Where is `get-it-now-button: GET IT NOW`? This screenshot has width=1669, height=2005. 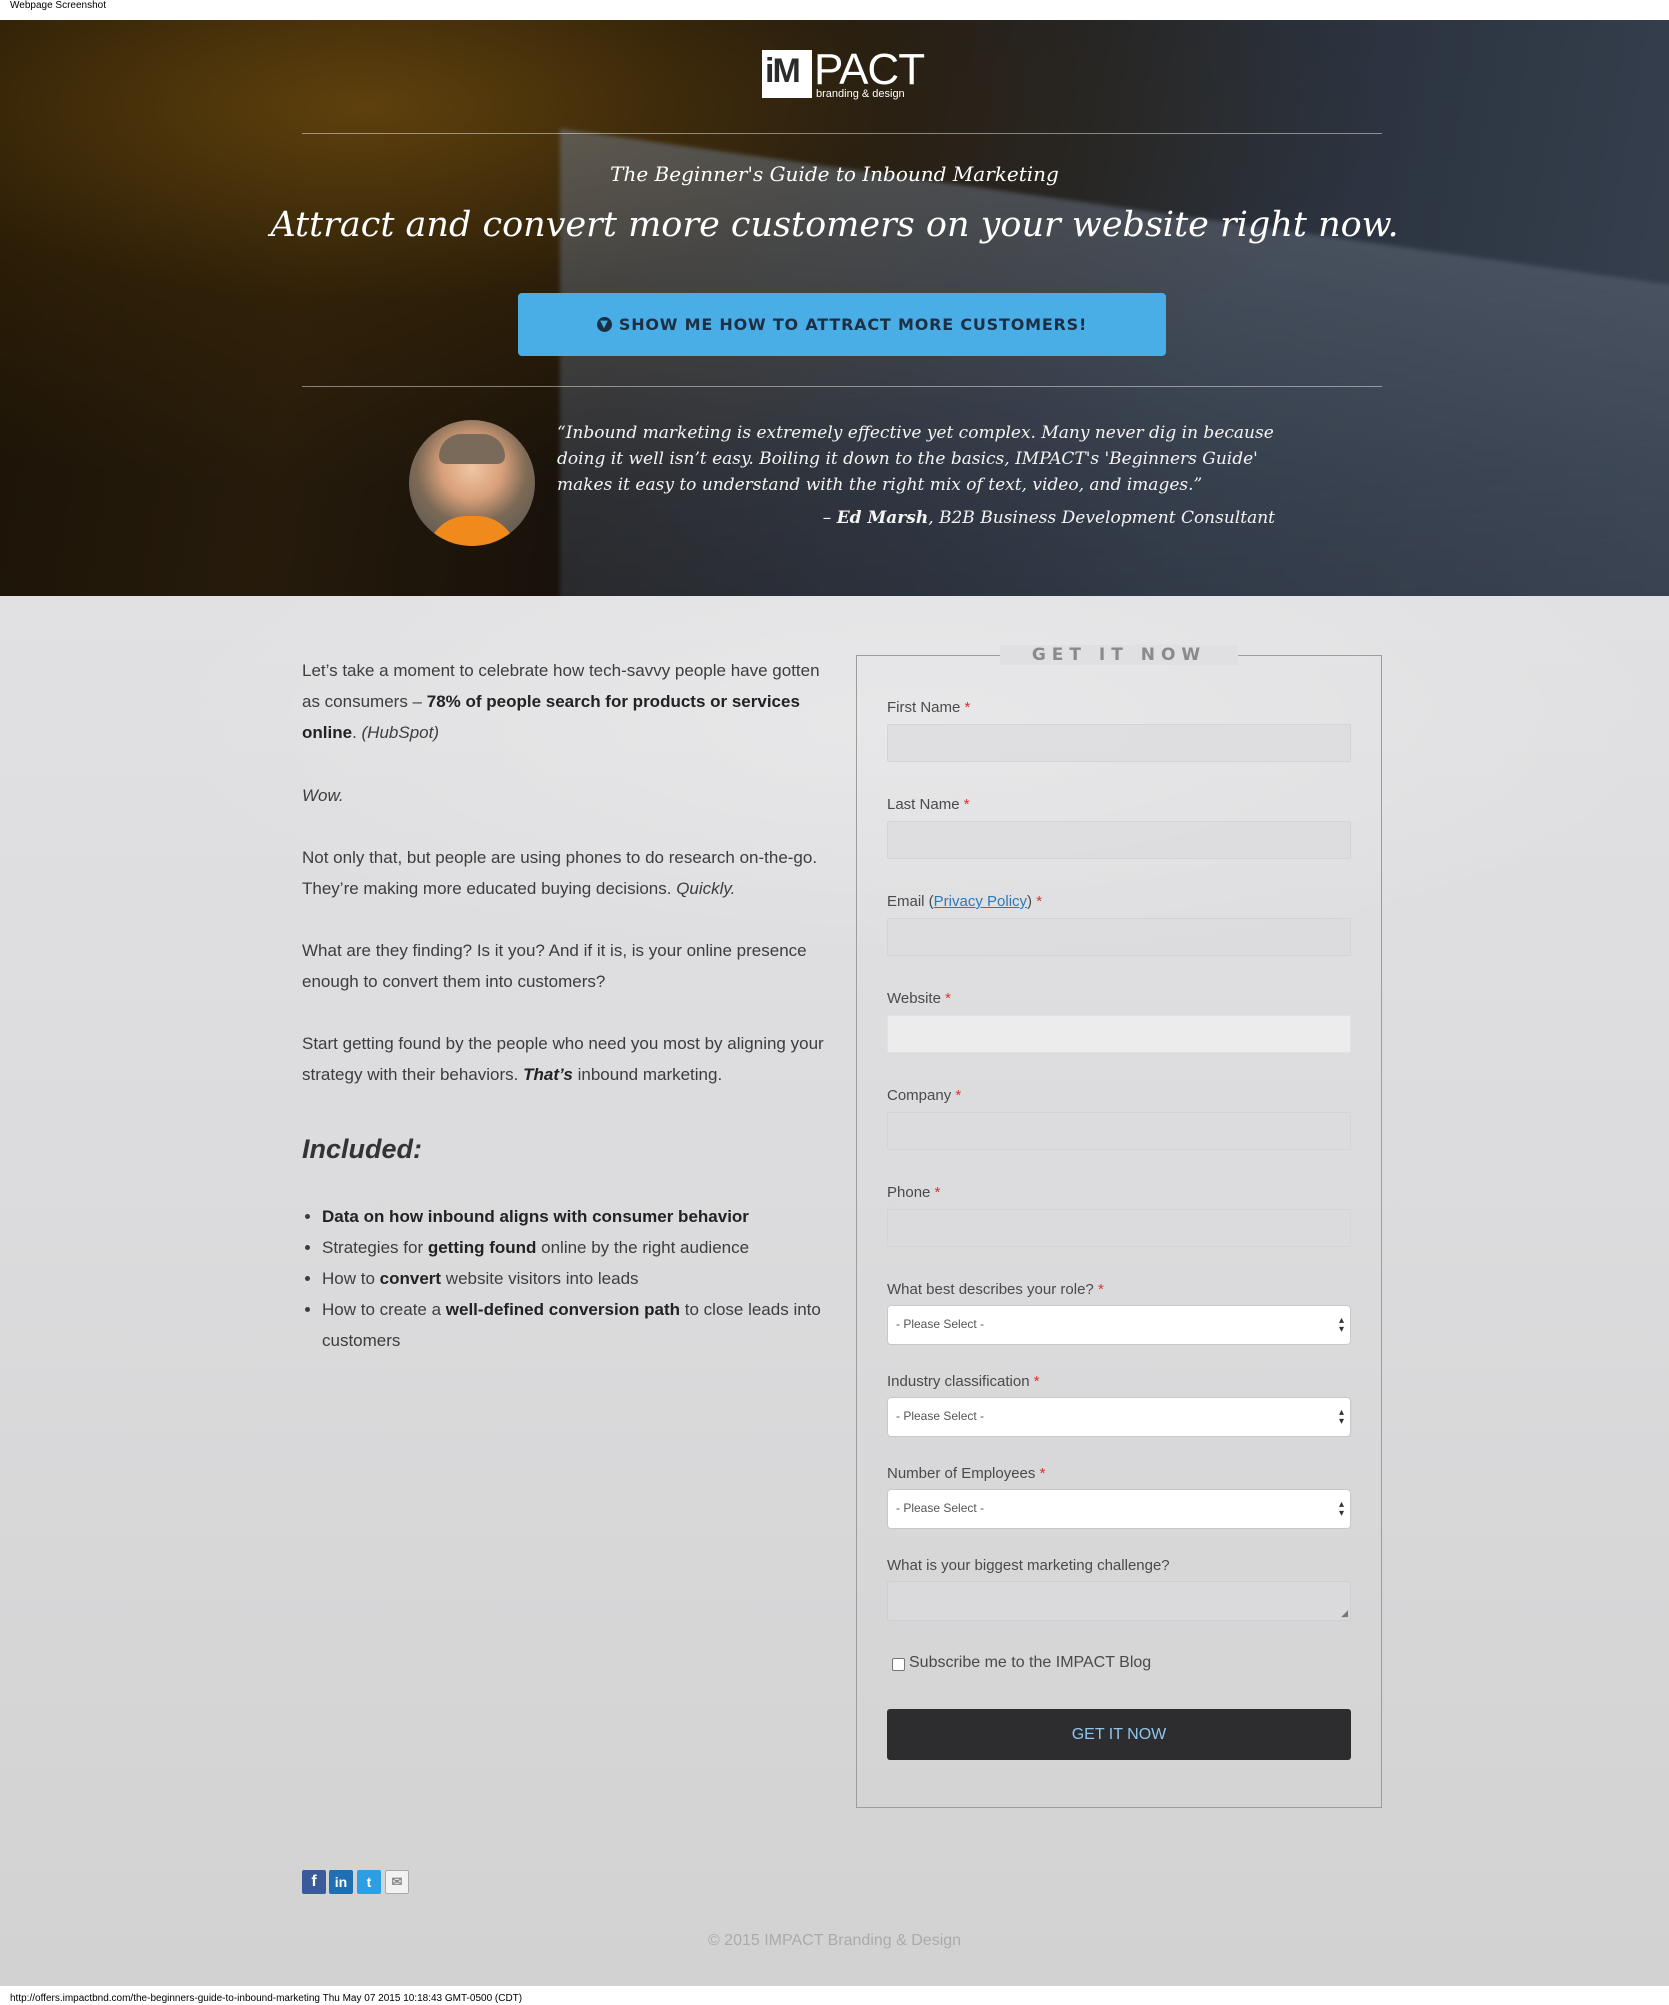 get-it-now-button: GET IT NOW is located at coordinates (1119, 1734).